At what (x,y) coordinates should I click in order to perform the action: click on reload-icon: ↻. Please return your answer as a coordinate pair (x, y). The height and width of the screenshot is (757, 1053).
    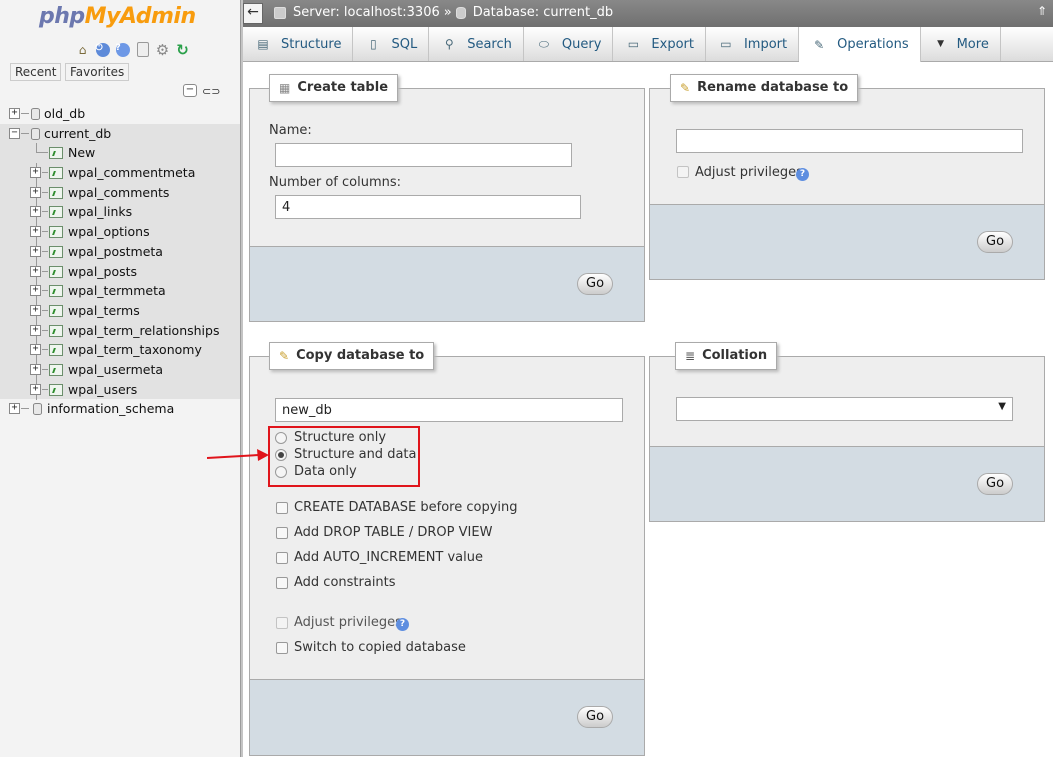
    Looking at the image, I should click on (182, 50).